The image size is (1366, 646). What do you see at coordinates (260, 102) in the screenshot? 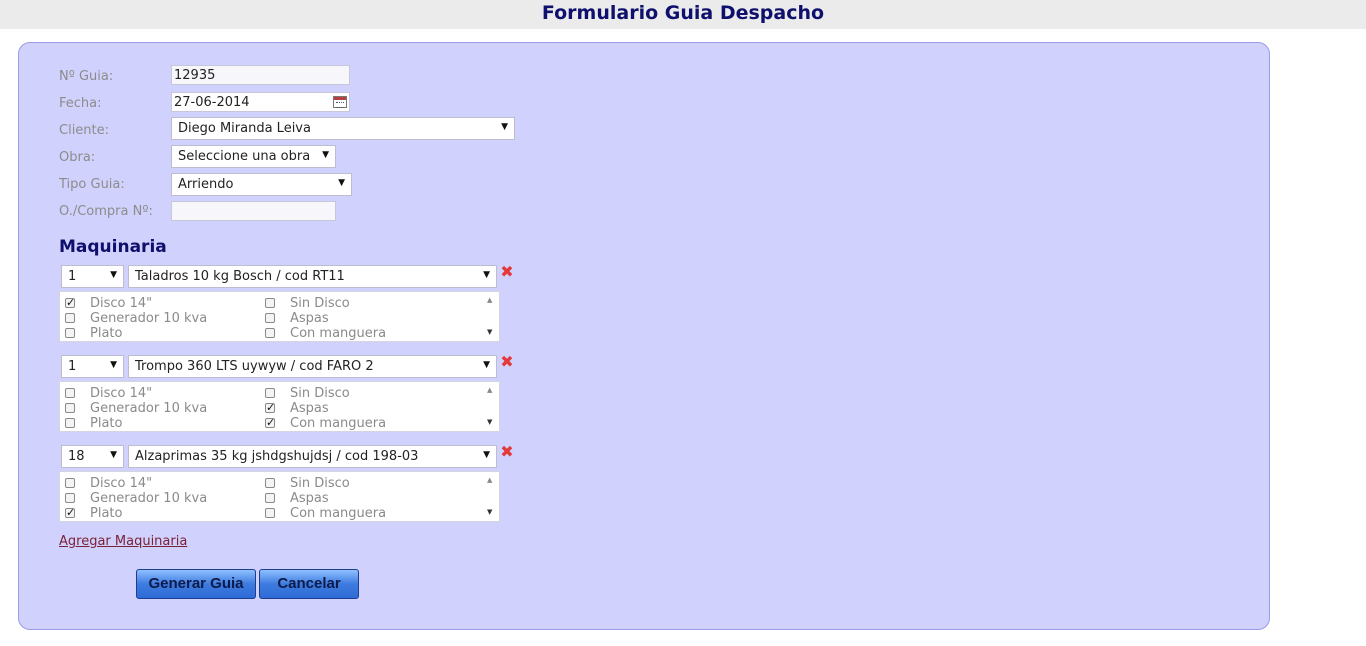
I see `fecha-input: 27-06-2014` at bounding box center [260, 102].